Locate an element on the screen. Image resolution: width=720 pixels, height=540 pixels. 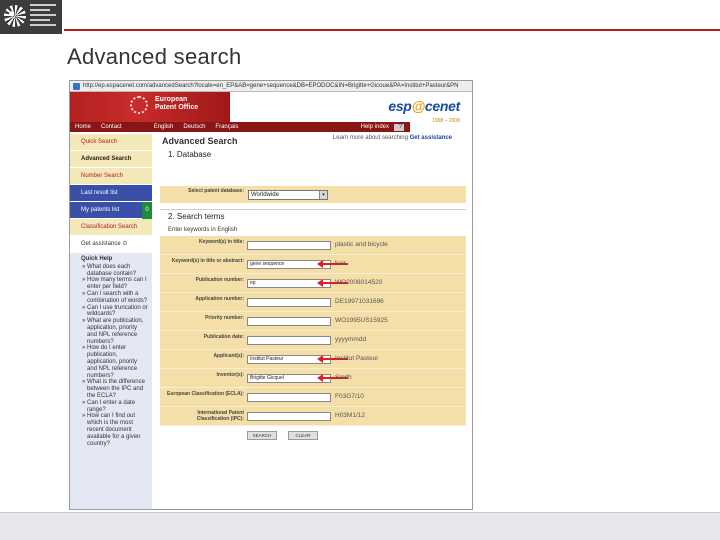
nav-number-search: Number Search is located at coordinates (111, 176).